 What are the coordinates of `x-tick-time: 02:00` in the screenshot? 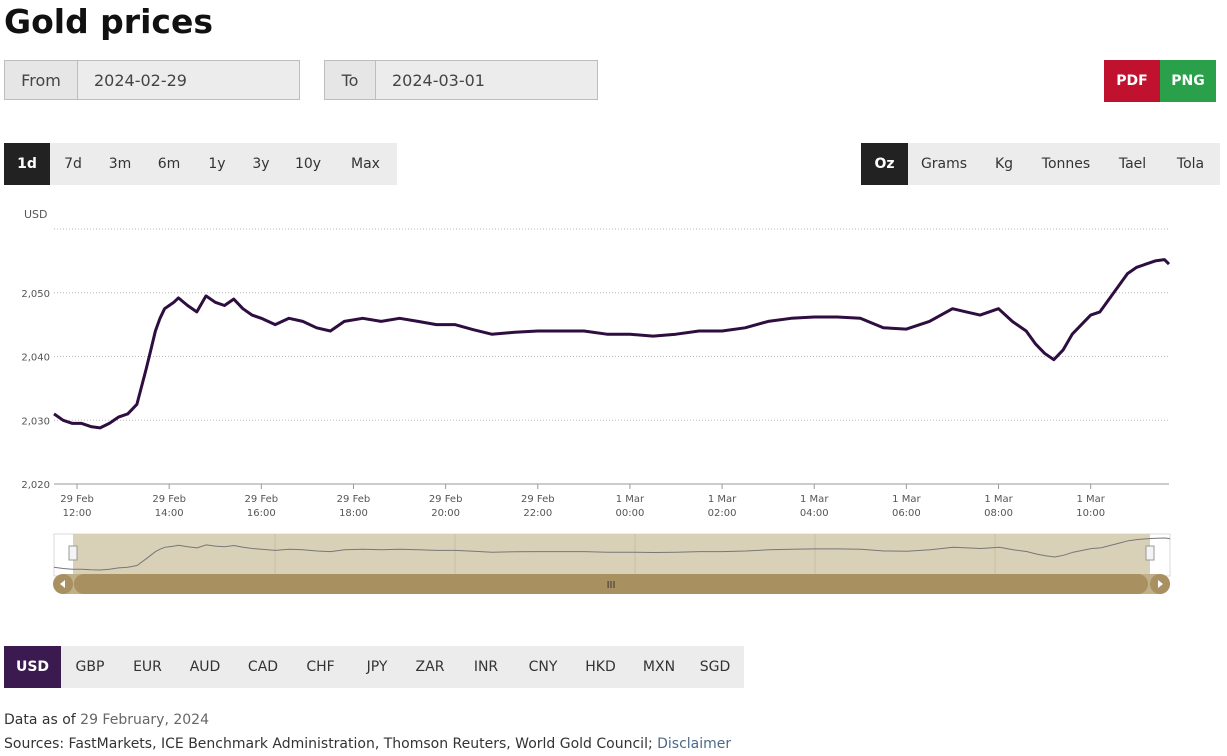 It's located at (722, 513).